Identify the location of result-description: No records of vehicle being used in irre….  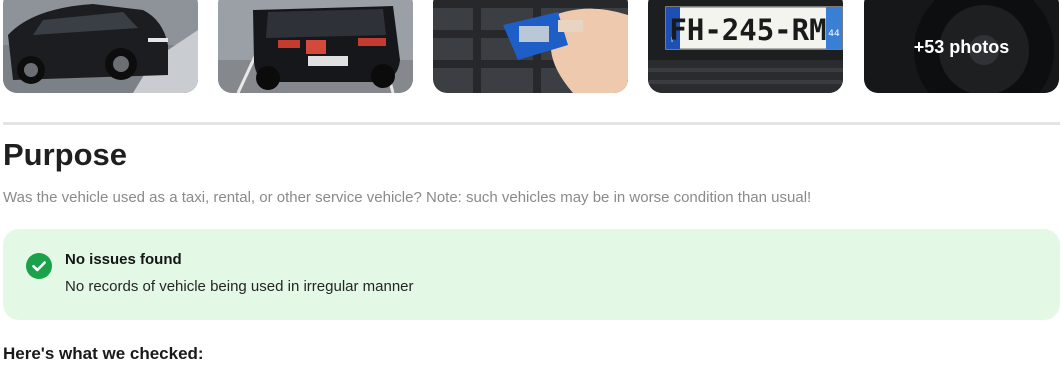
(239, 286).